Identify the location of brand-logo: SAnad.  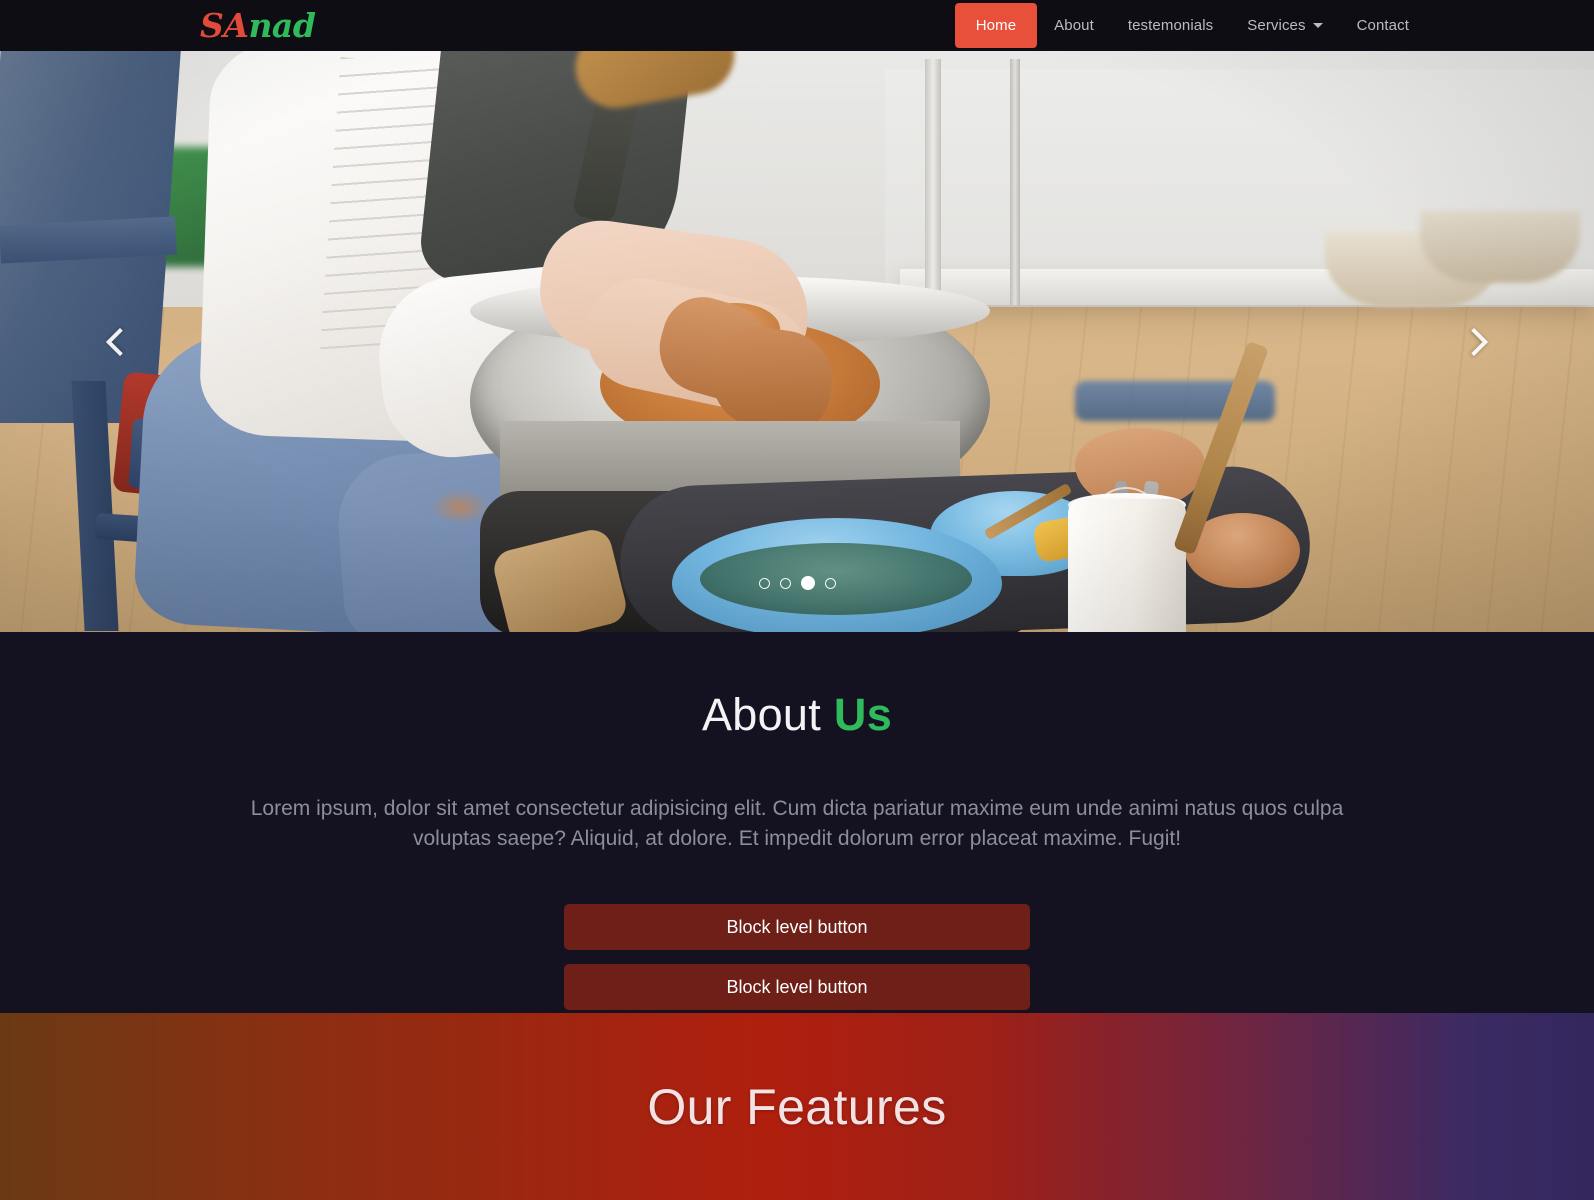
(258, 25).